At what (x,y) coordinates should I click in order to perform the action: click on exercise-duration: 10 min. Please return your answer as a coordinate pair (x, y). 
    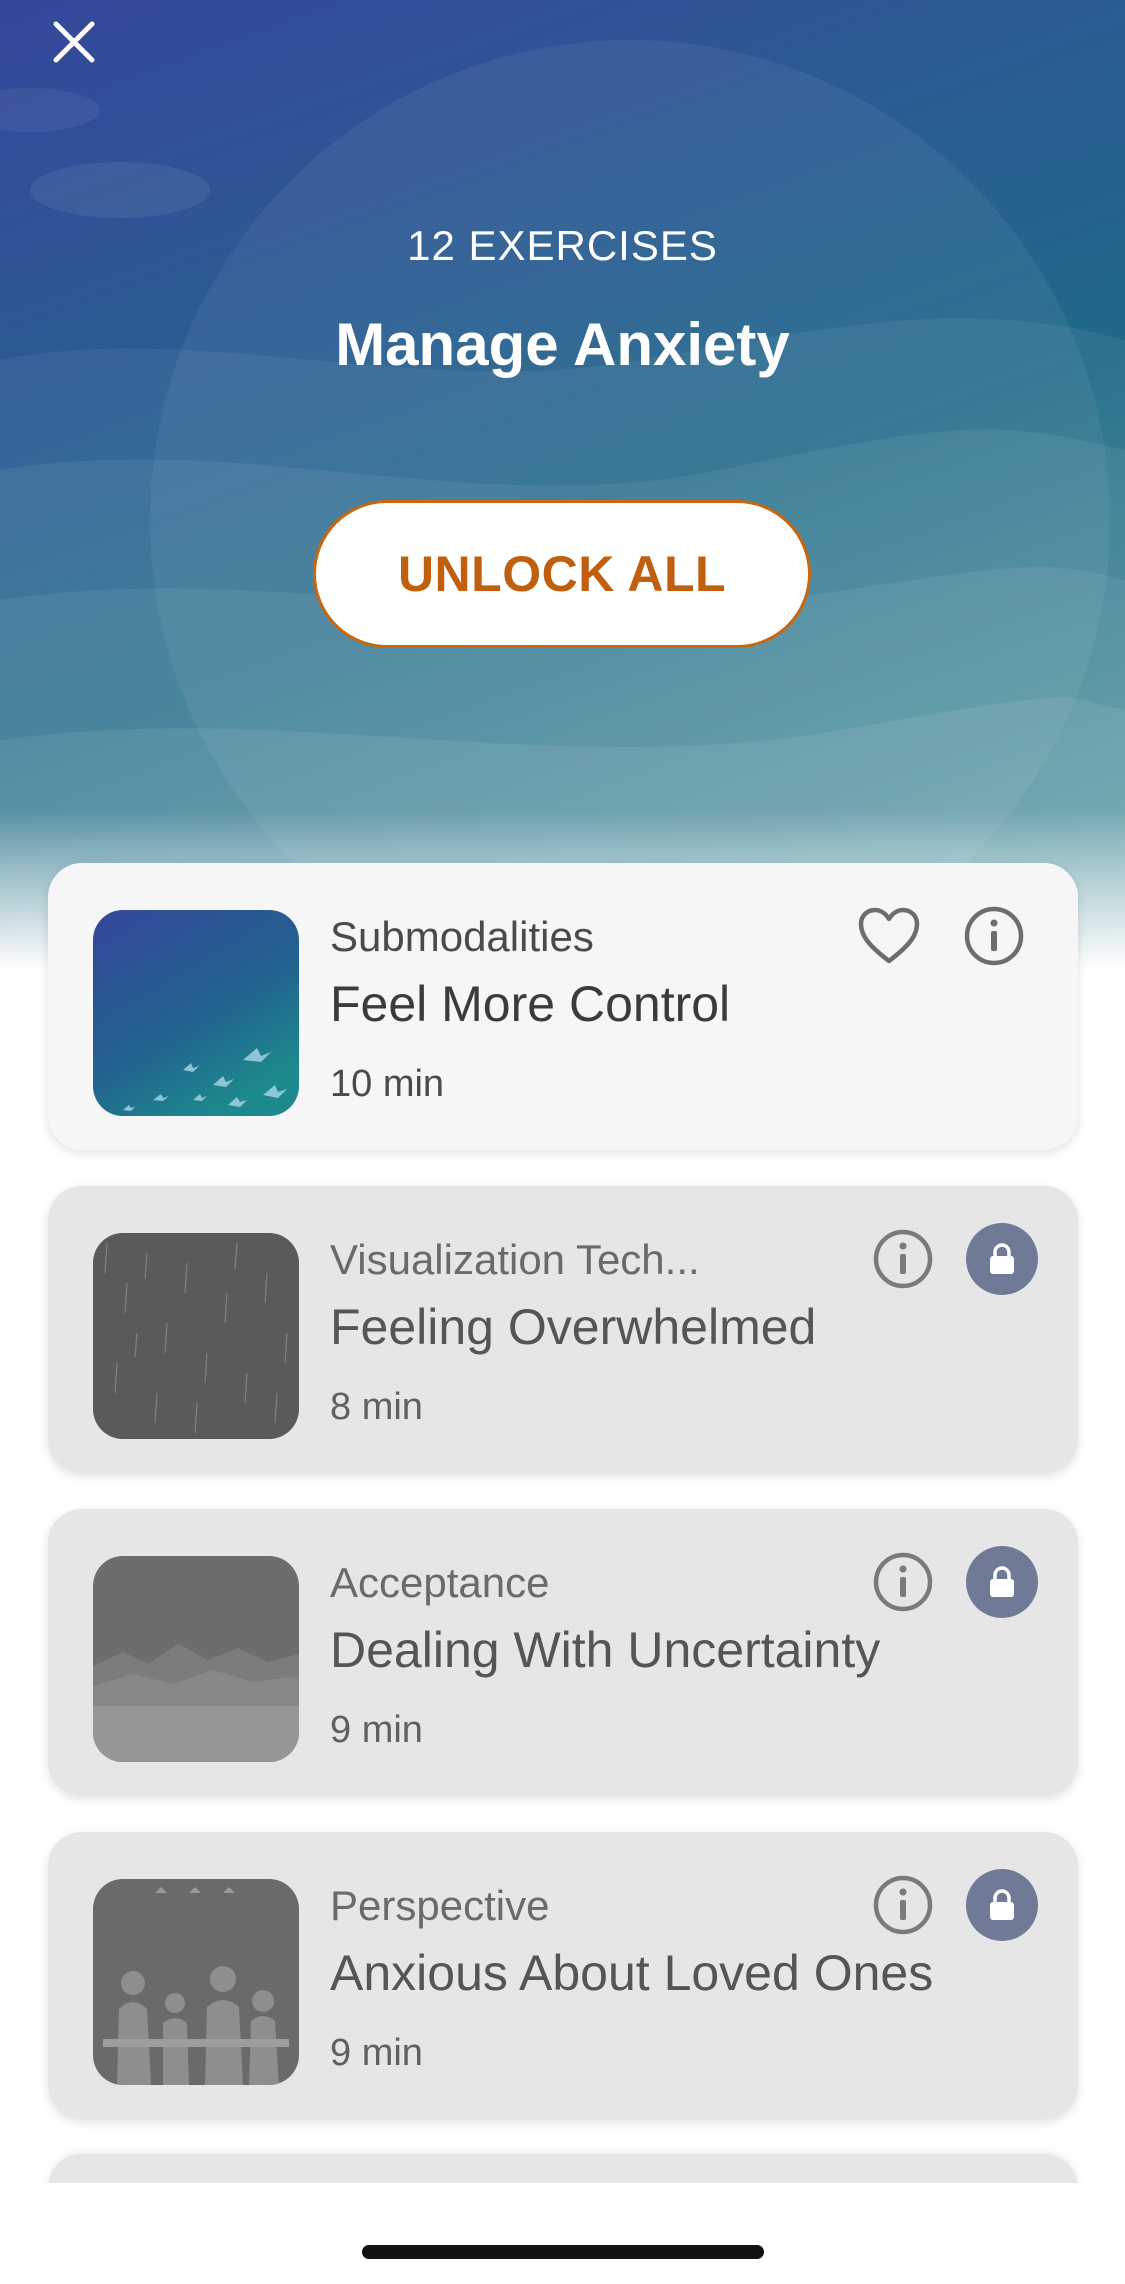
    Looking at the image, I should click on (387, 1084).